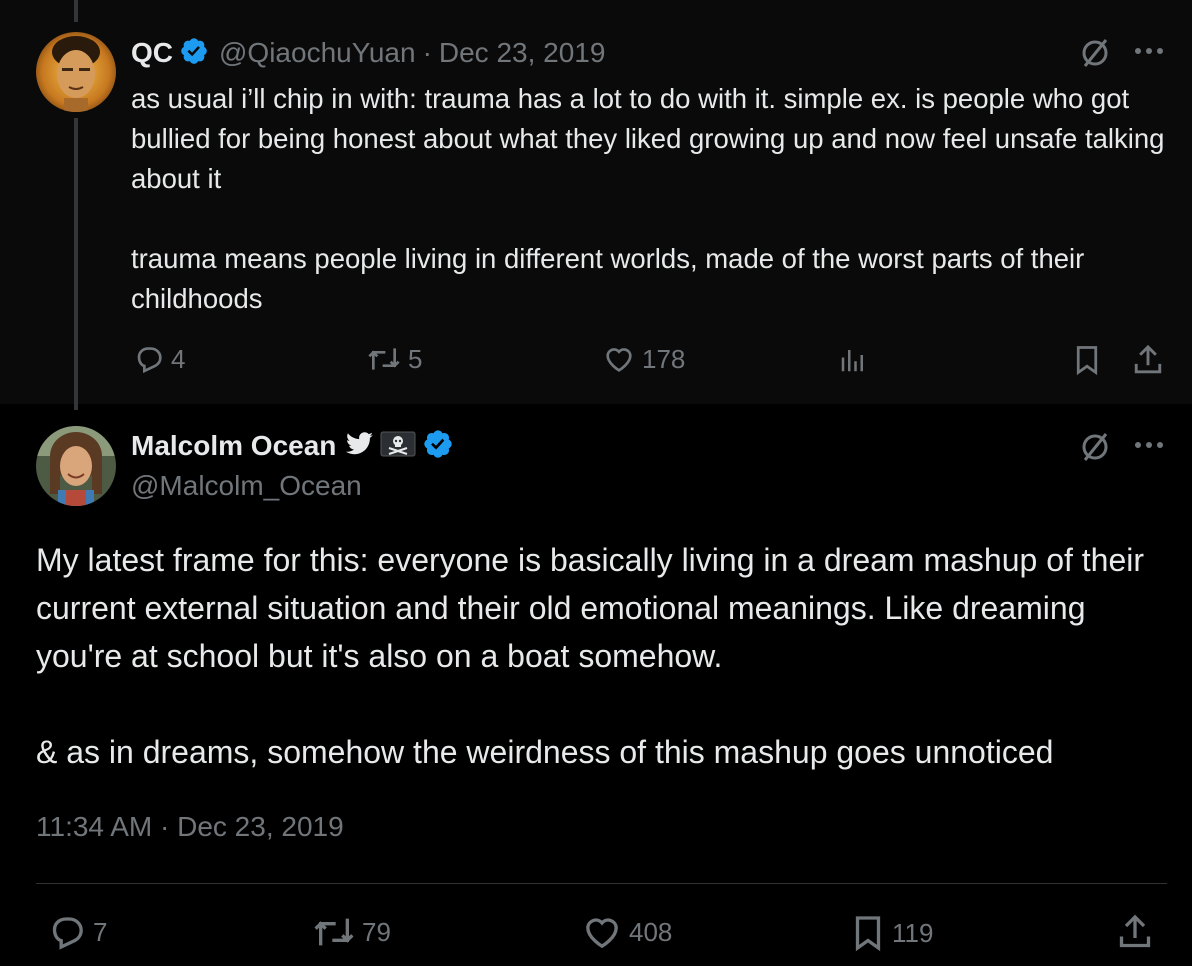 The image size is (1192, 966). I want to click on divider, so click(601, 883).